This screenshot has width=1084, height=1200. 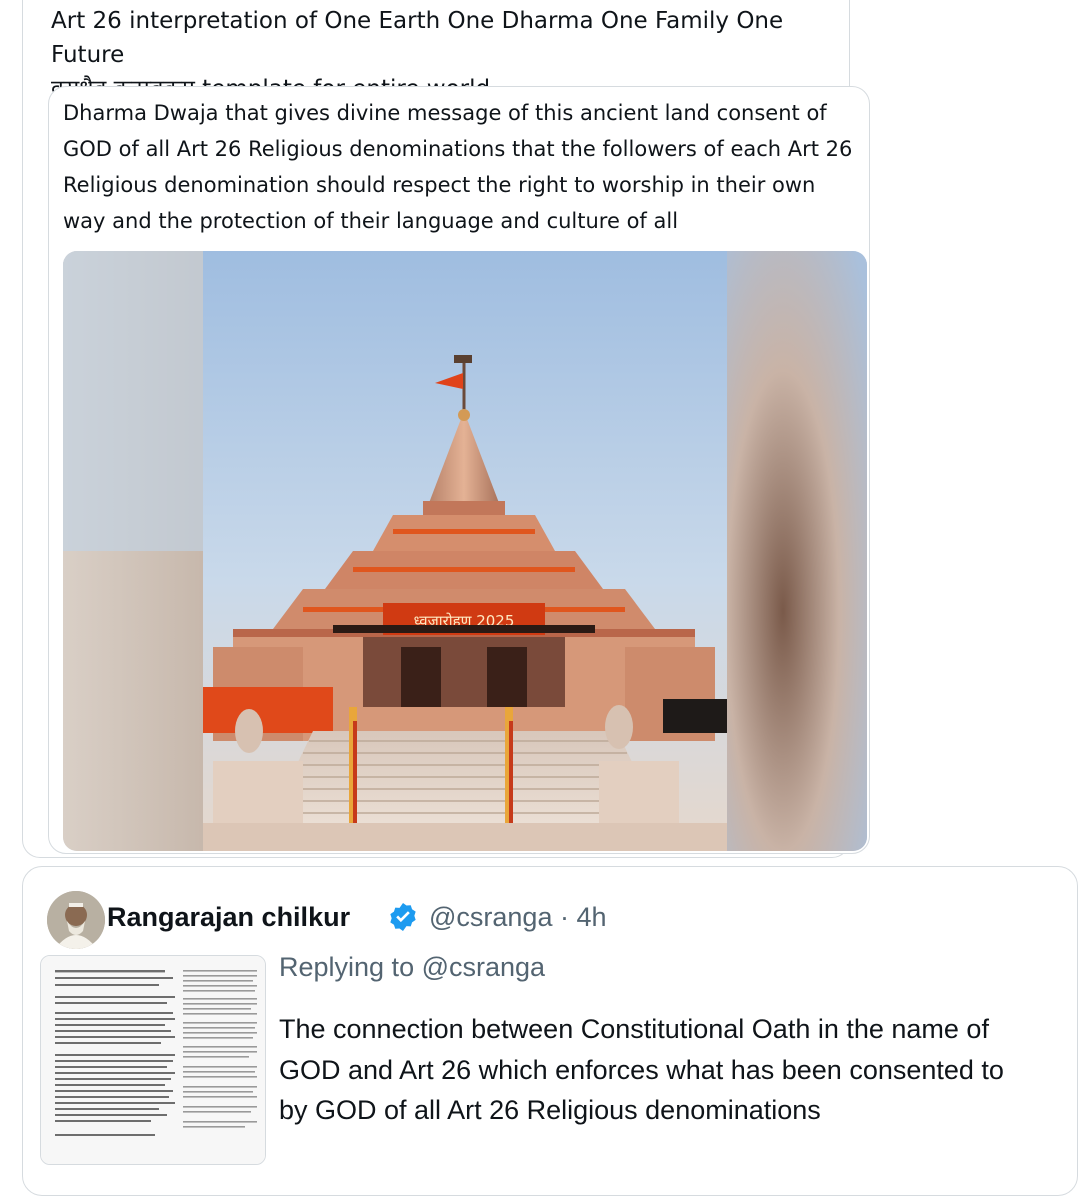 I want to click on handle: @csranga, so click(x=490, y=917).